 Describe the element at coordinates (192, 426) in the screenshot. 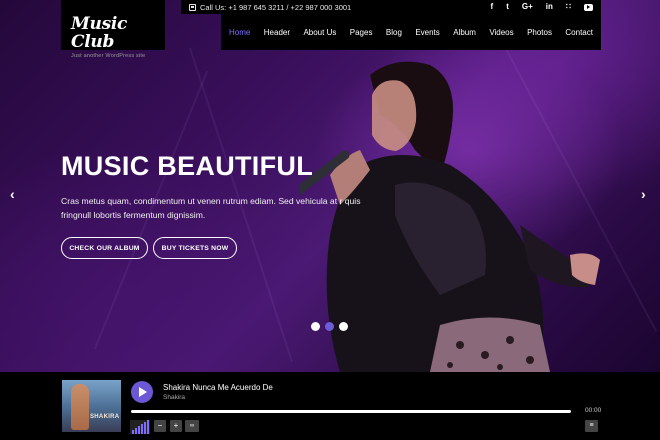

I see `loop-button: ∞` at that location.